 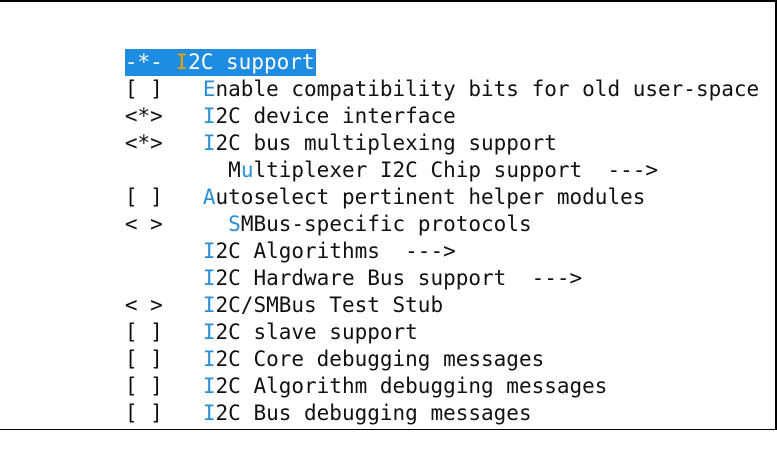 I want to click on menu-item-i2c-support: -*- I2C support, so click(x=404, y=49).